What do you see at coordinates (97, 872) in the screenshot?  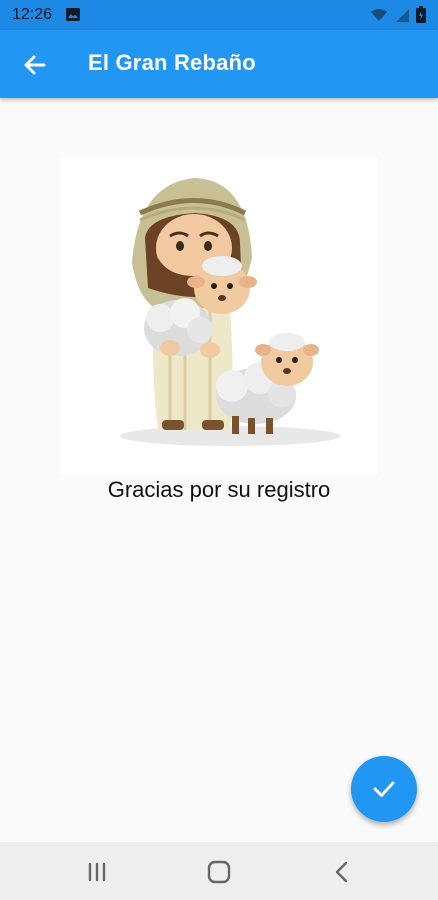 I see `recent-apps-icon` at bounding box center [97, 872].